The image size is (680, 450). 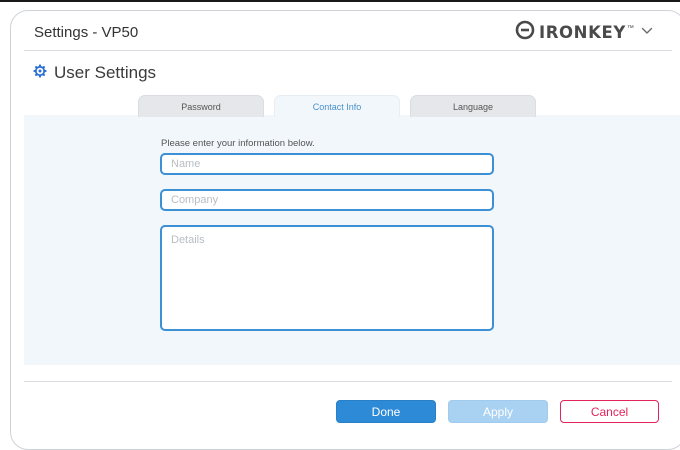 I want to click on gear-icon, so click(x=40, y=73).